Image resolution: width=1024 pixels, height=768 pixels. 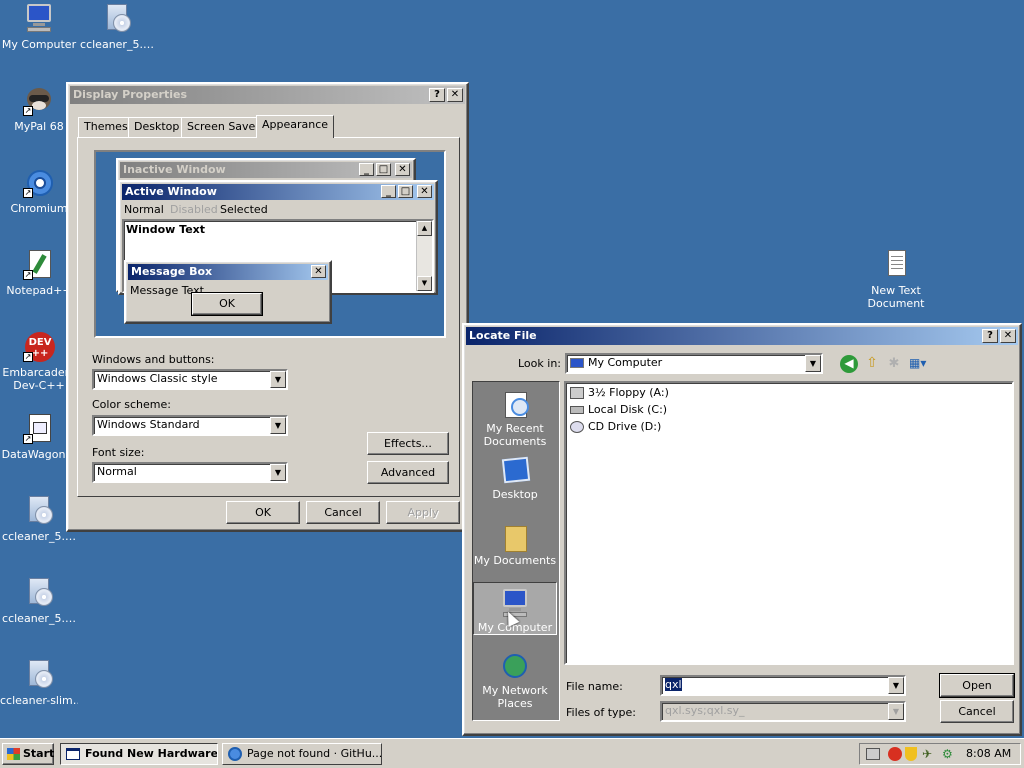 What do you see at coordinates (131, 404) in the screenshot?
I see `color-scheme-label: Color scheme:` at bounding box center [131, 404].